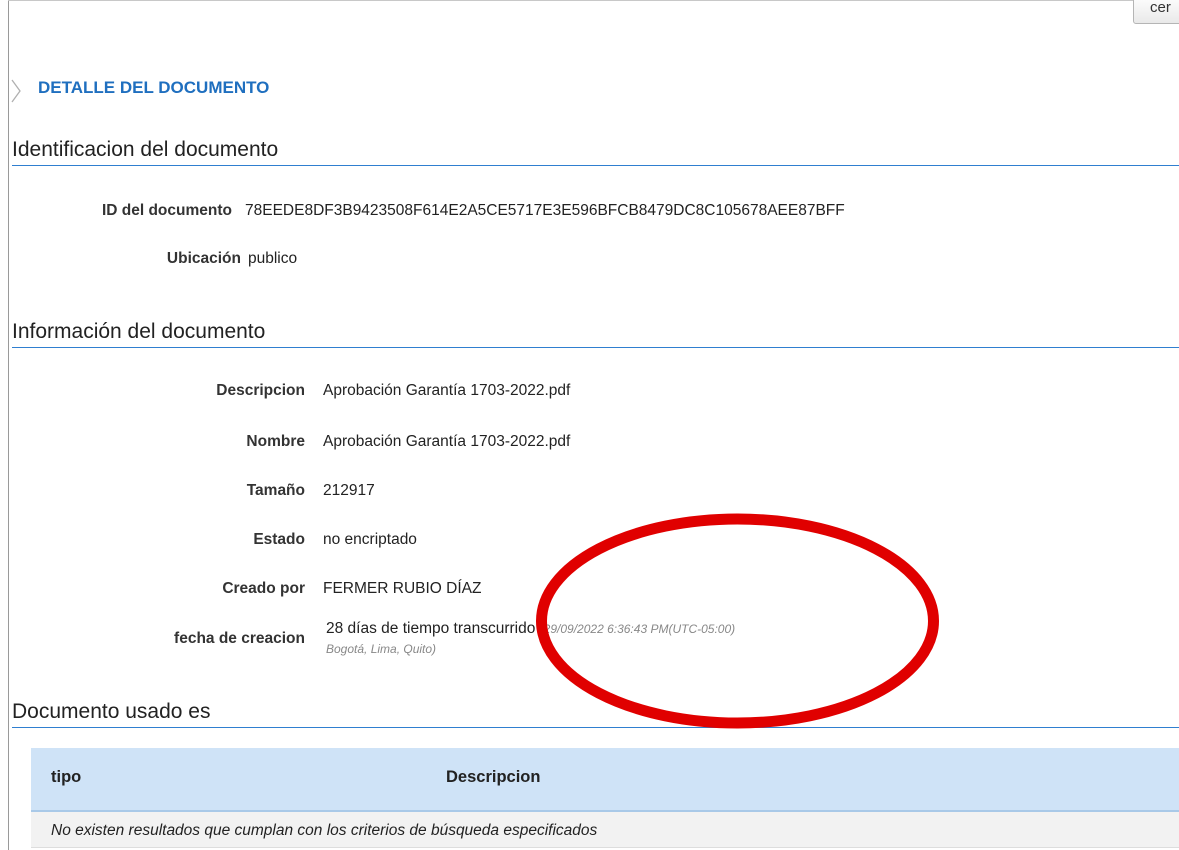 This screenshot has height=850, width=1179. What do you see at coordinates (239, 638) in the screenshot?
I see `creation-date-label: fecha de creacion` at bounding box center [239, 638].